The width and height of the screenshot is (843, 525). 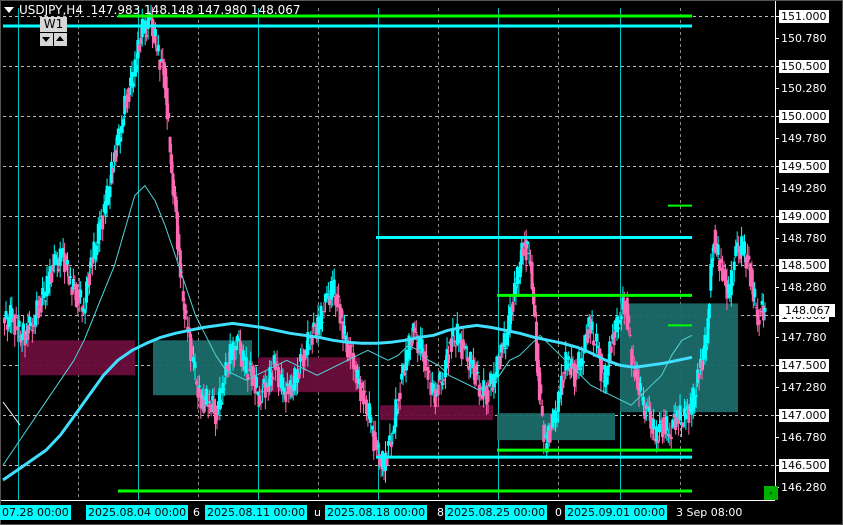 I want to click on current-price-label: 148.067, so click(x=807, y=310).